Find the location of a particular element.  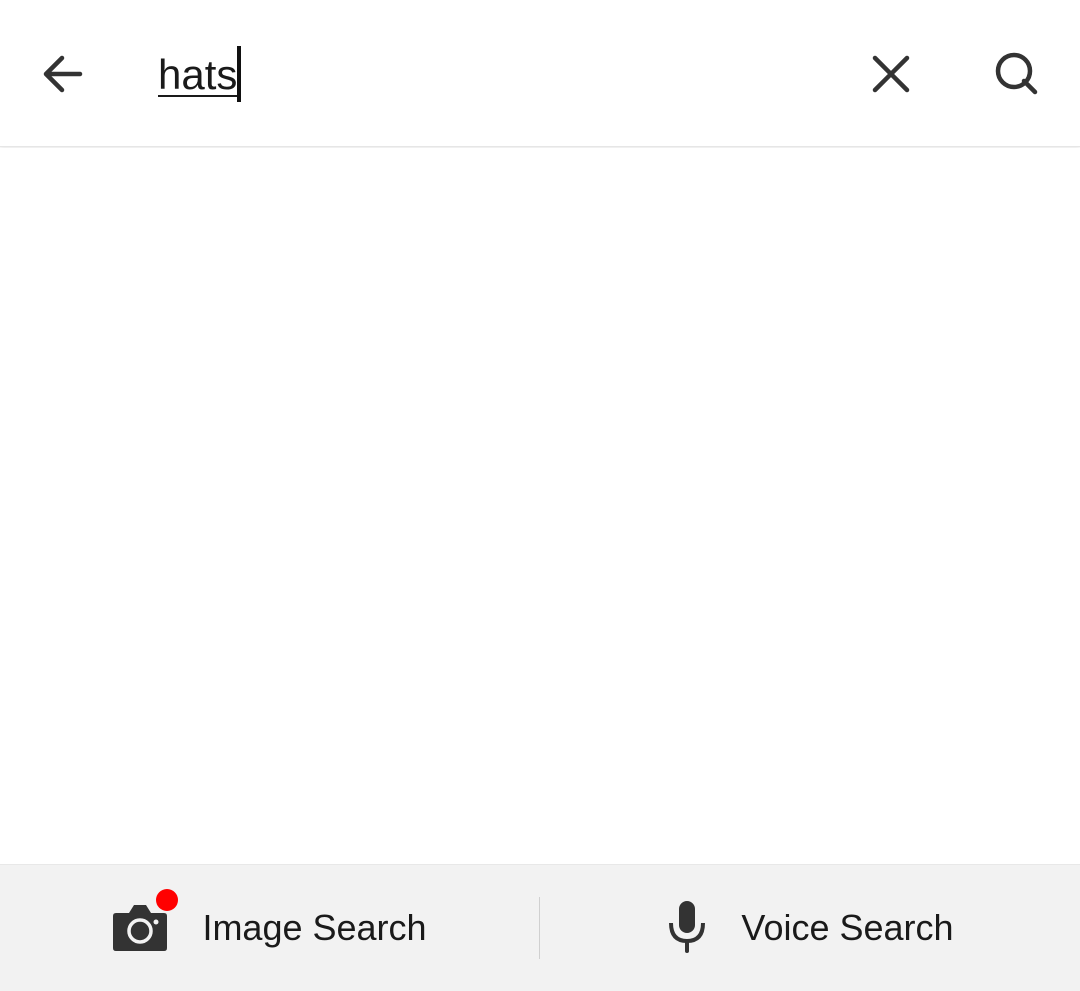

image-search-label: Image Search is located at coordinates (314, 927).